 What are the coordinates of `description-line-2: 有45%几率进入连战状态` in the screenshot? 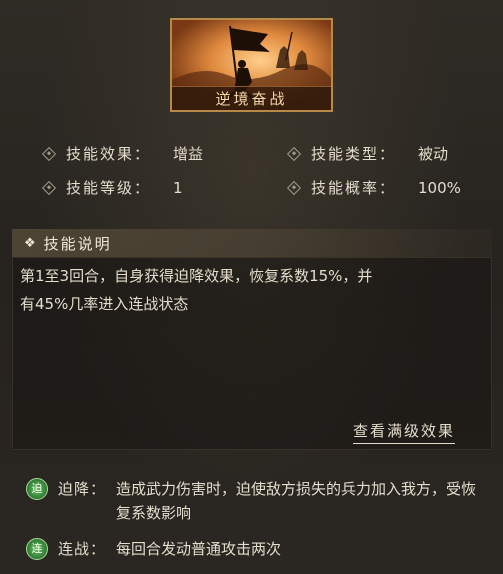 It's located at (104, 304).